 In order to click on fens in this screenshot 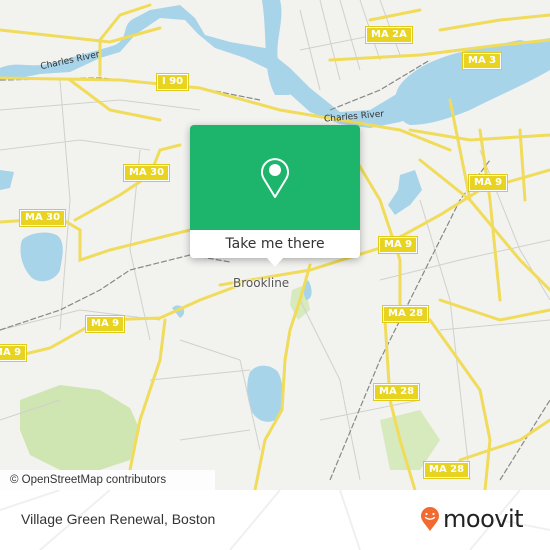, I will do `click(405, 192)`.